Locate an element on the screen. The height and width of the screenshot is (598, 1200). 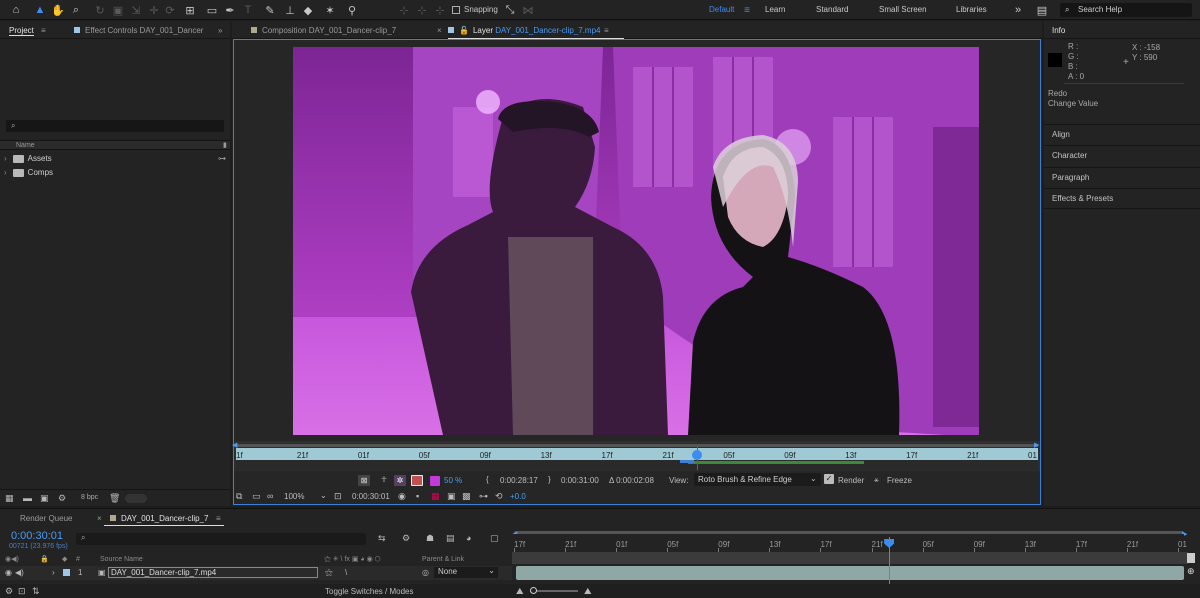
tab-info: Info is located at coordinates (1058, 30).